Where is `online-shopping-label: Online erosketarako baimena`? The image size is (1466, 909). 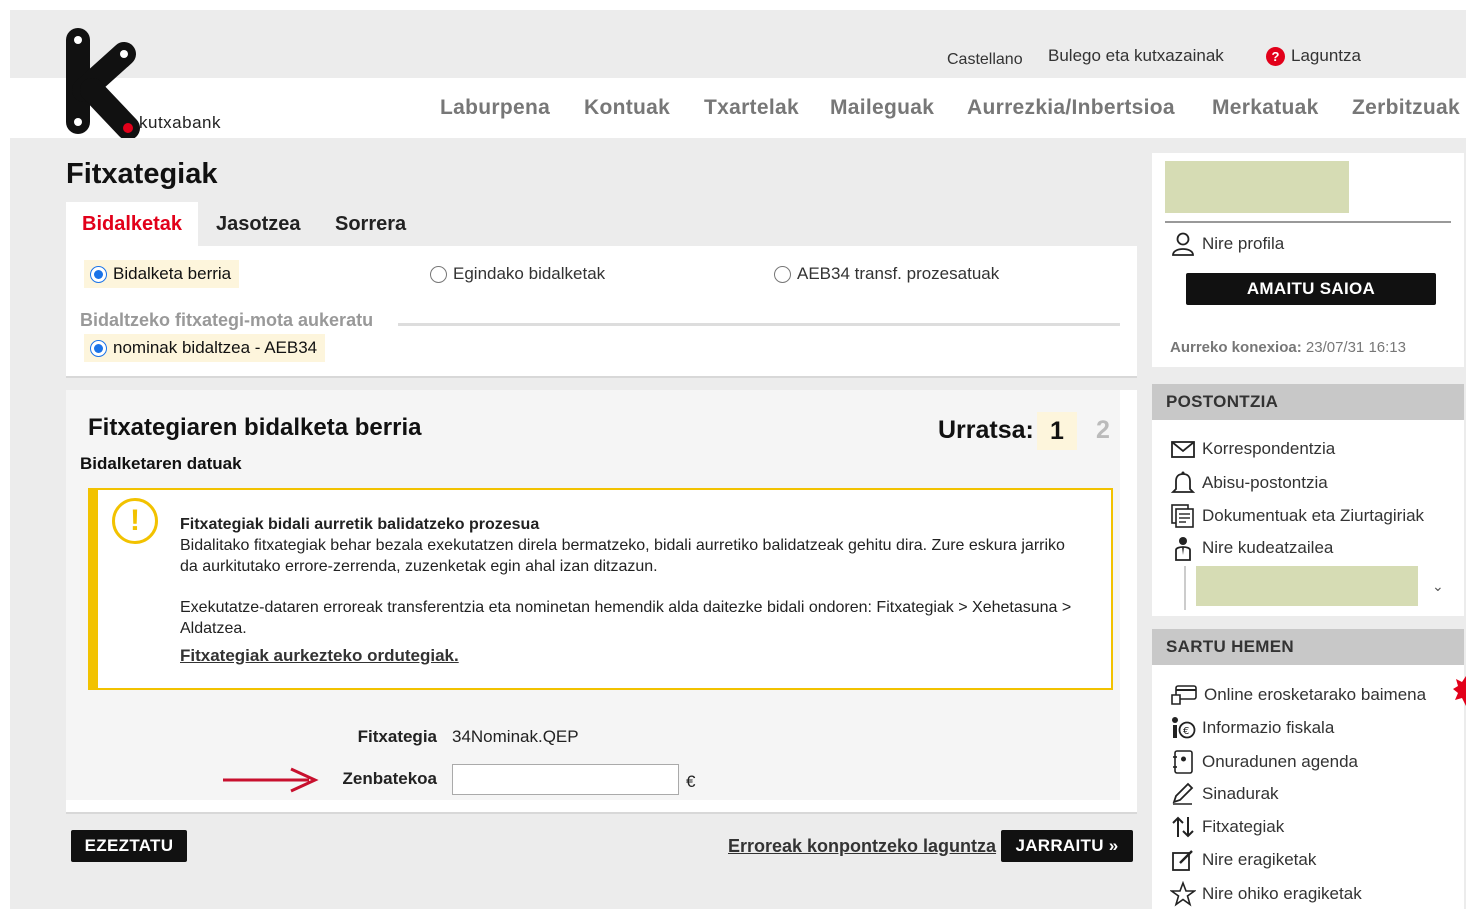
online-shopping-label: Online erosketarako baimena is located at coordinates (1315, 694).